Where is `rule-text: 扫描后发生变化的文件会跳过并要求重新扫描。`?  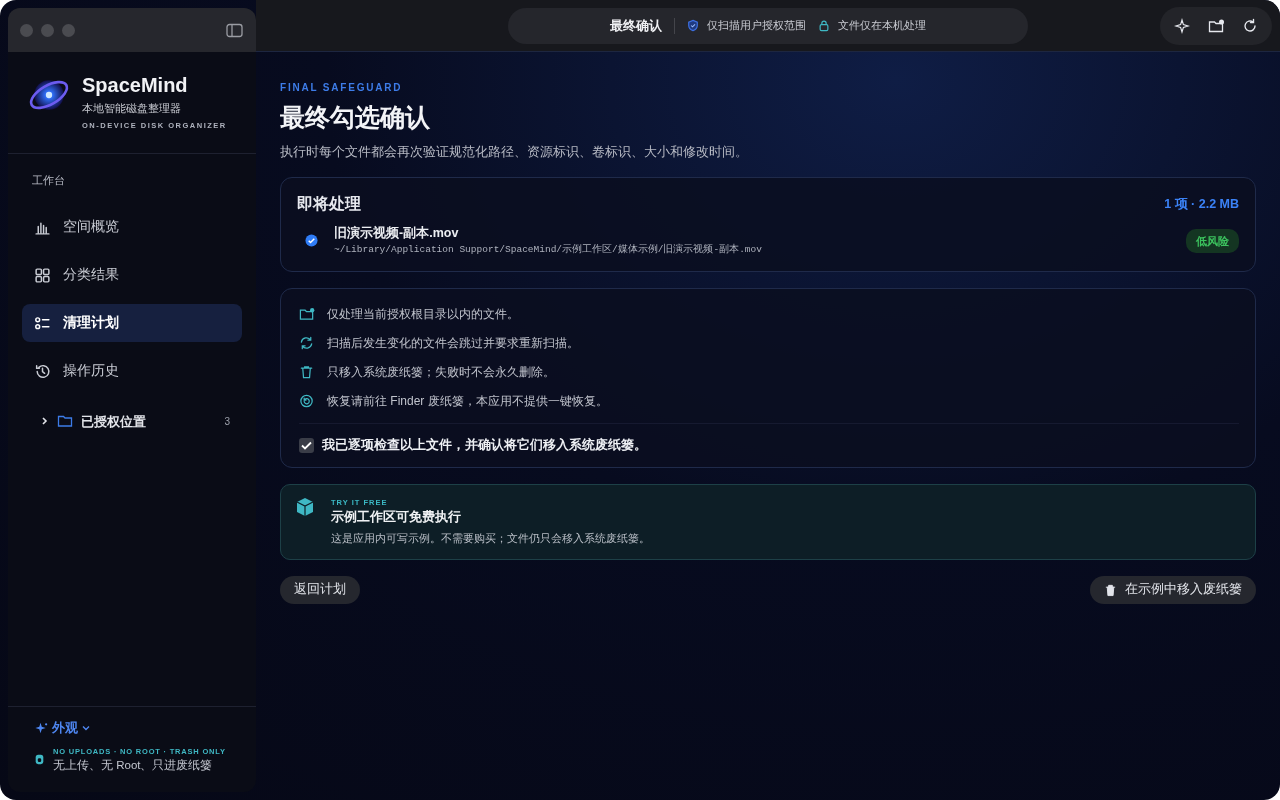
rule-text: 扫描后发生变化的文件会跳过并要求重新扫描。 is located at coordinates (453, 343).